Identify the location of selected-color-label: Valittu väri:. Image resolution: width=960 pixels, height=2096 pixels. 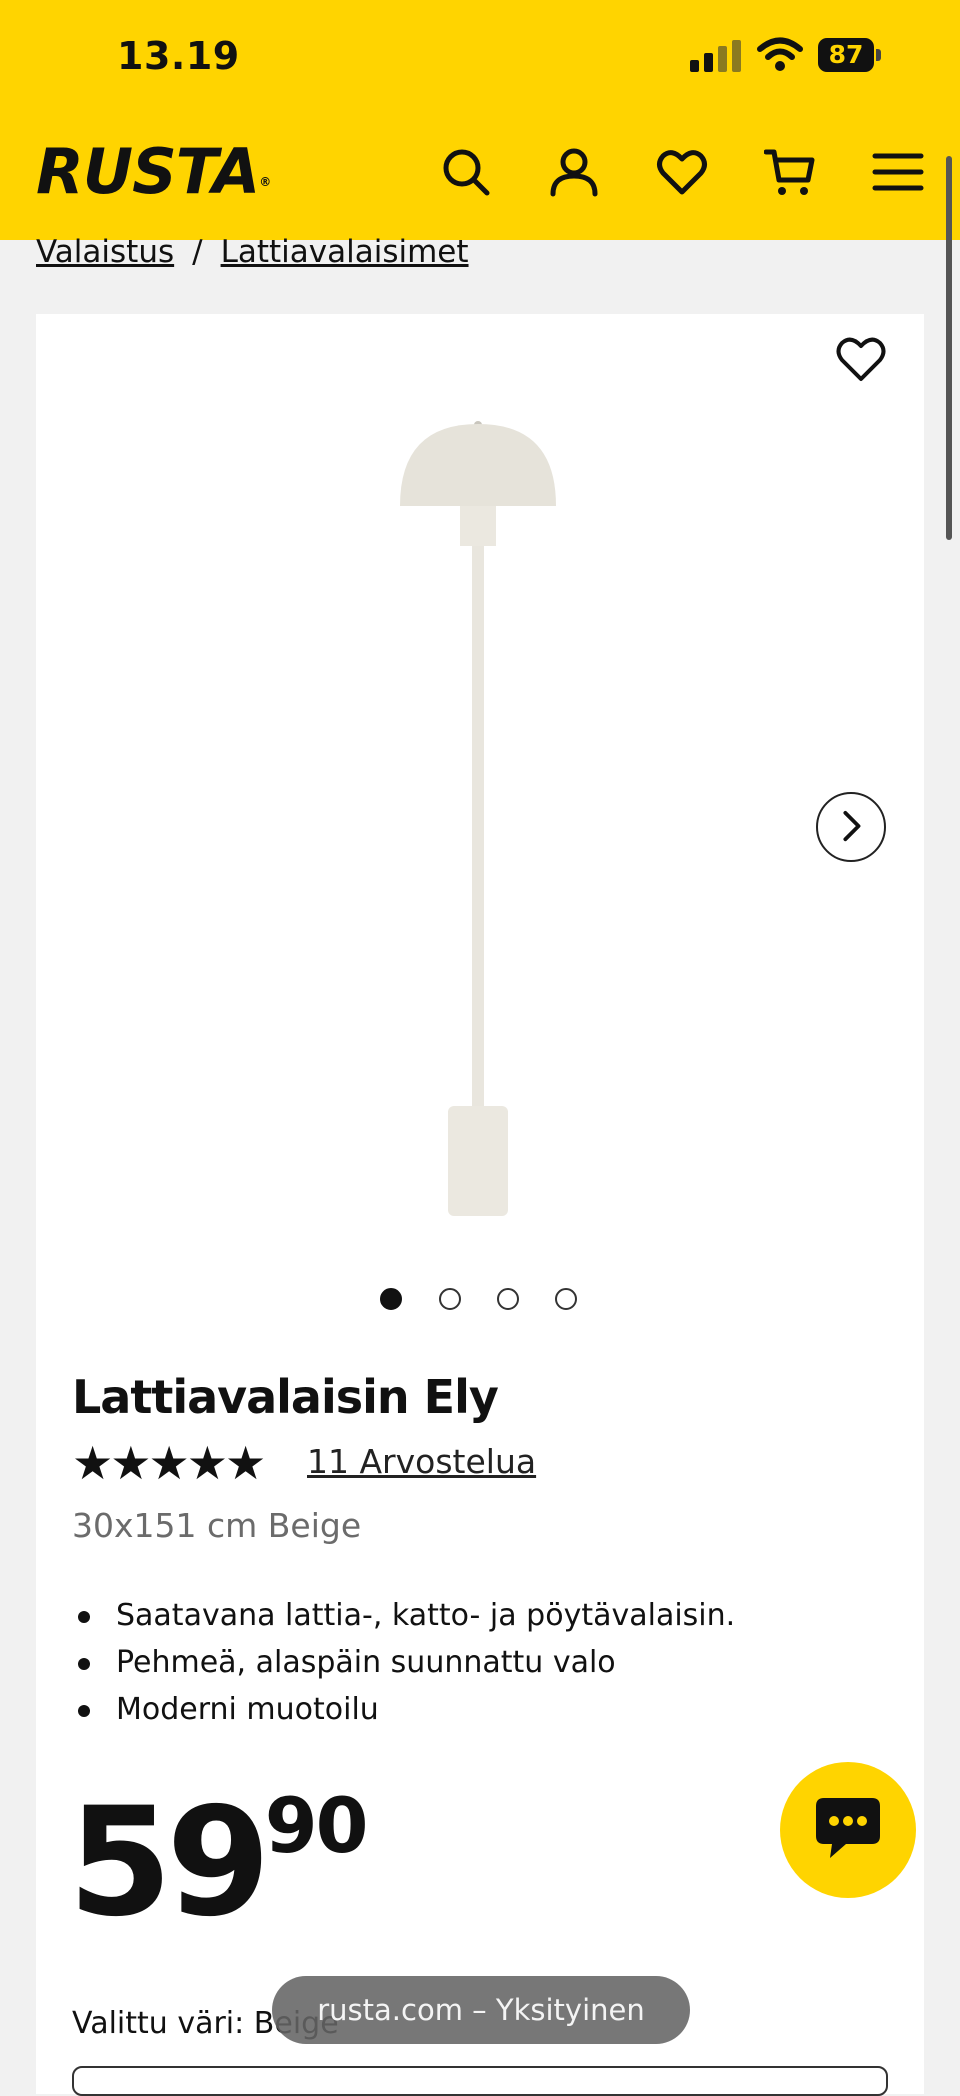
(158, 2023).